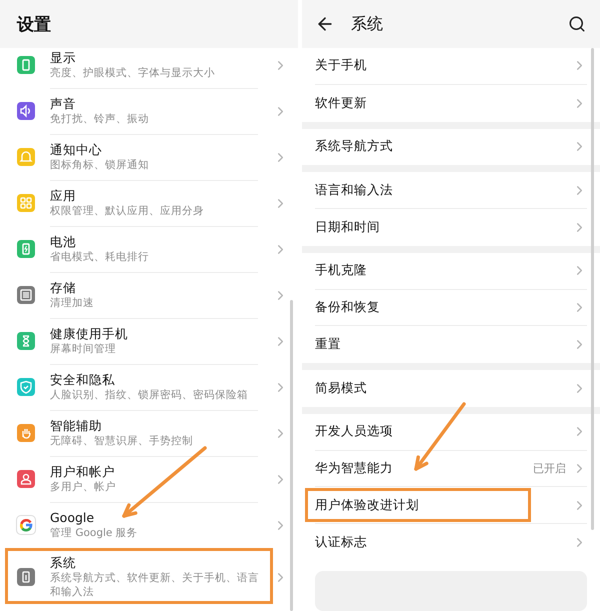 This screenshot has height=611, width=600. I want to click on setting-title: 电池, so click(154, 242).